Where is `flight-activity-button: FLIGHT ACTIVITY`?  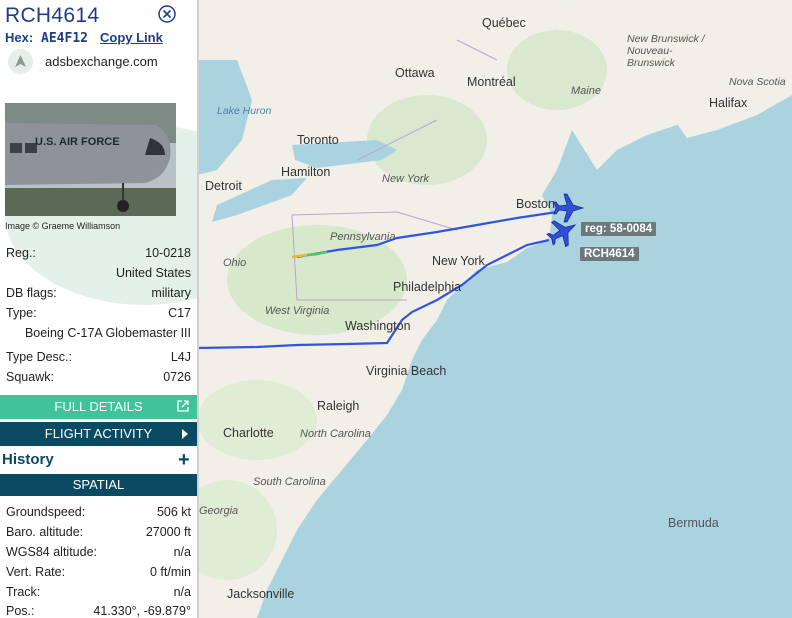
flight-activity-button: FLIGHT ACTIVITY is located at coordinates (98, 434).